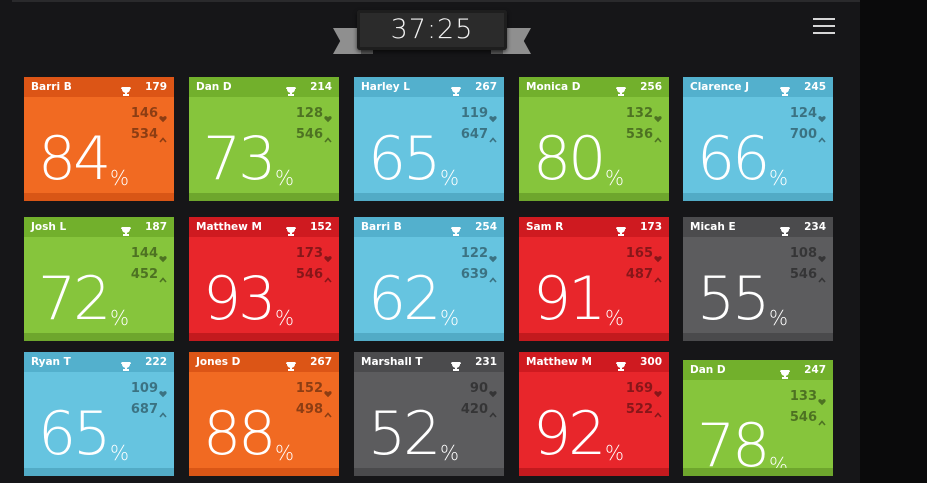  Describe the element at coordinates (156, 362) in the screenshot. I see `player-score: 222` at that location.